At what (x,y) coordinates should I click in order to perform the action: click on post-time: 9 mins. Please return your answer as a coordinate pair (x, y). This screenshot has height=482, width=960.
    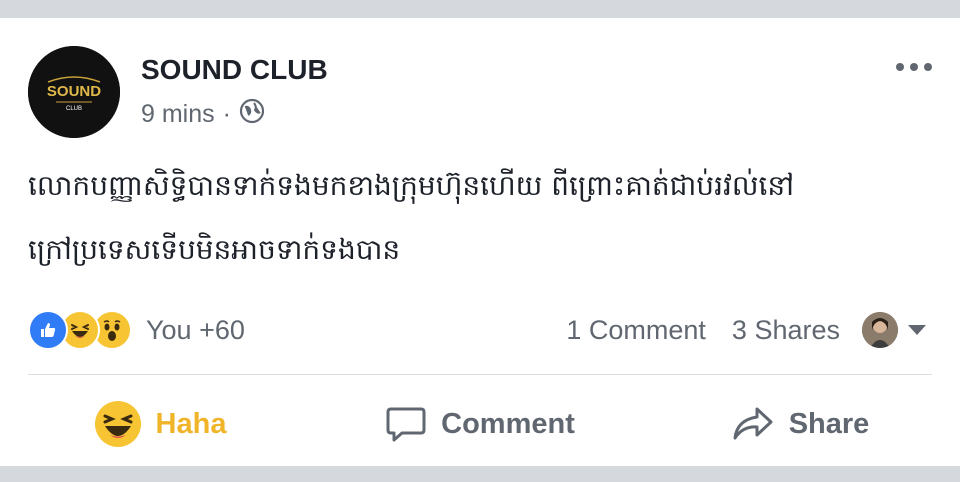
    Looking at the image, I should click on (178, 114).